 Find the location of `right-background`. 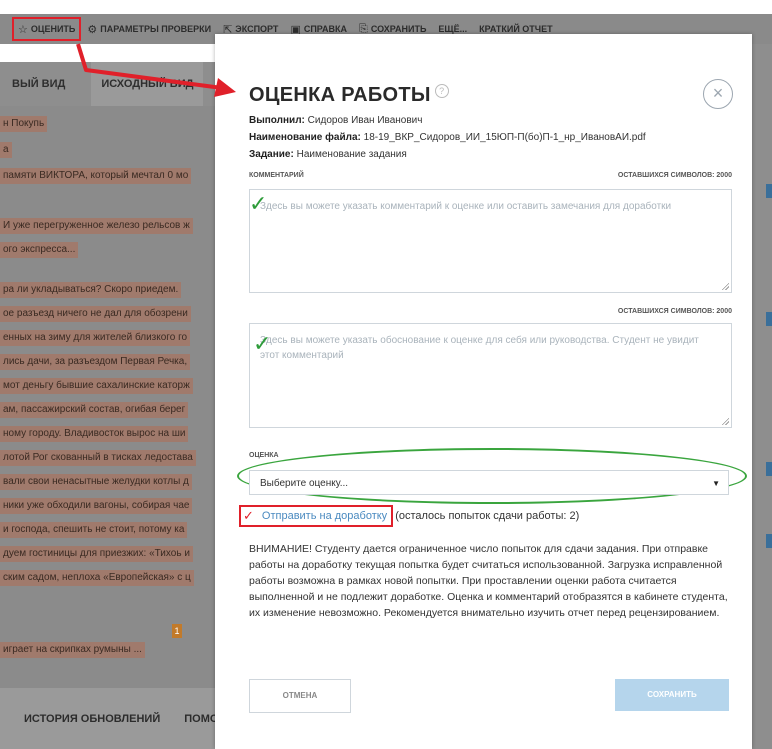

right-background is located at coordinates (762, 396).